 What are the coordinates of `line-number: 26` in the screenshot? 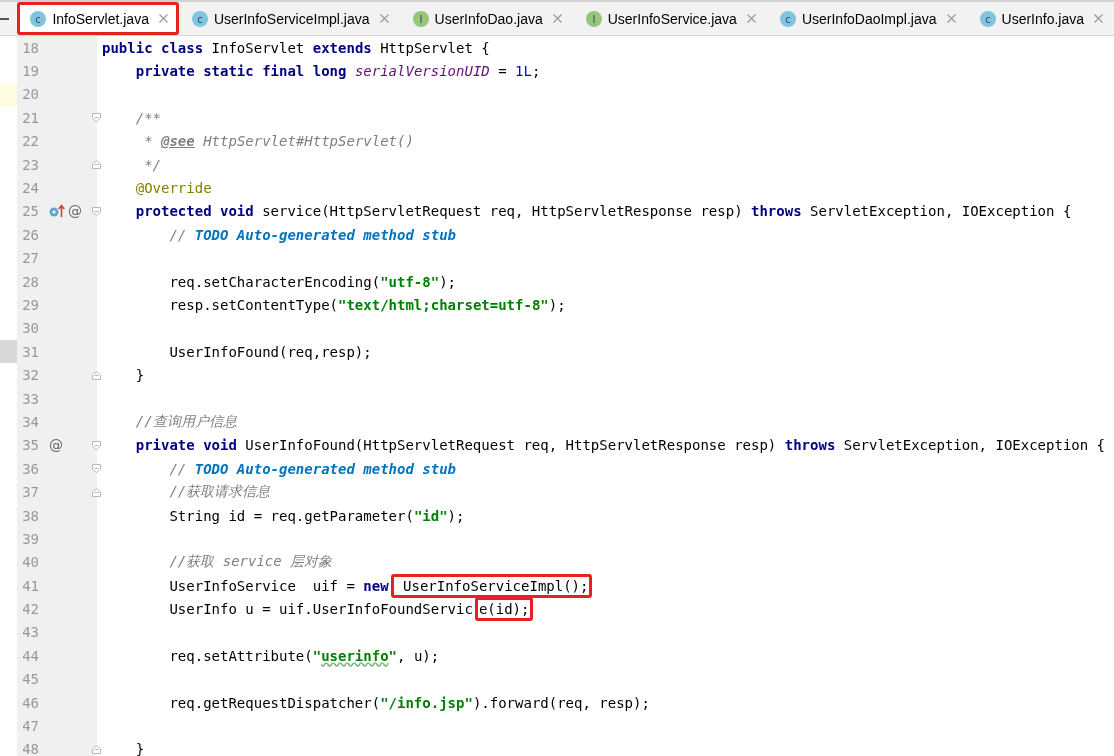 It's located at (30, 234).